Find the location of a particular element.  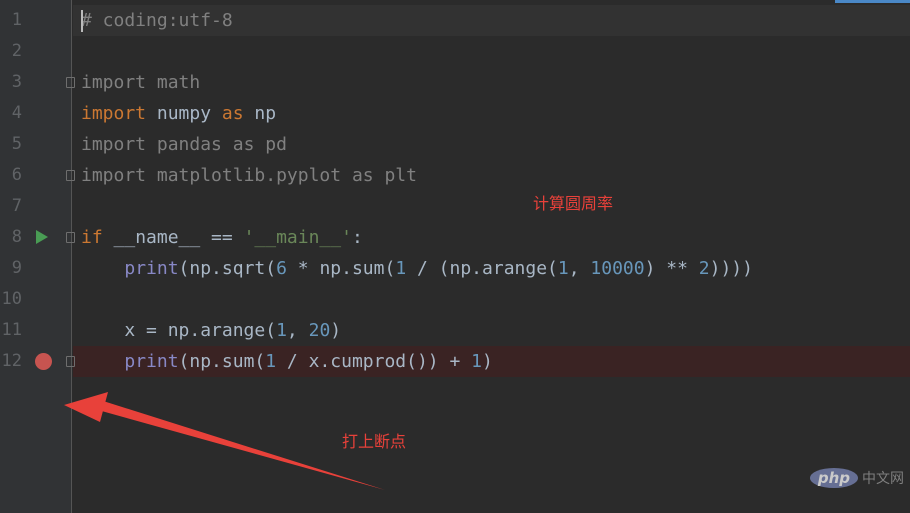

annotation-arrow is located at coordinates (224, 441).